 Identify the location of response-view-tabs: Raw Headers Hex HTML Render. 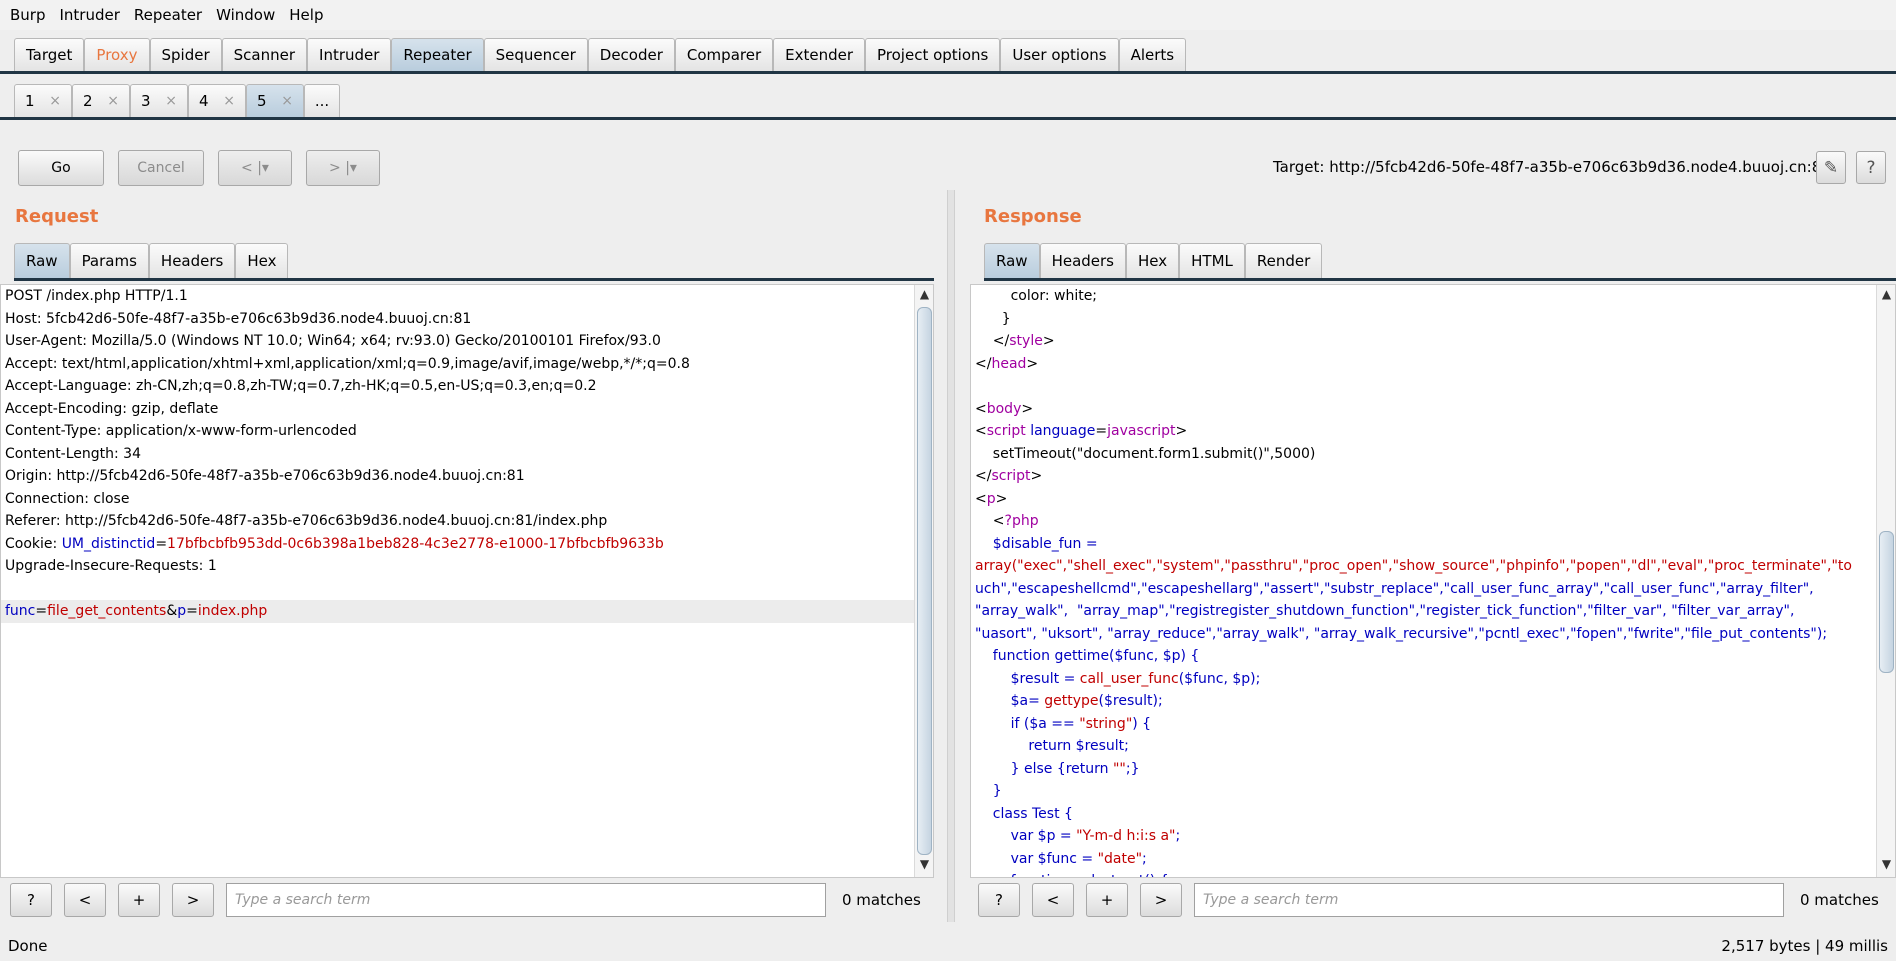
(1440, 262).